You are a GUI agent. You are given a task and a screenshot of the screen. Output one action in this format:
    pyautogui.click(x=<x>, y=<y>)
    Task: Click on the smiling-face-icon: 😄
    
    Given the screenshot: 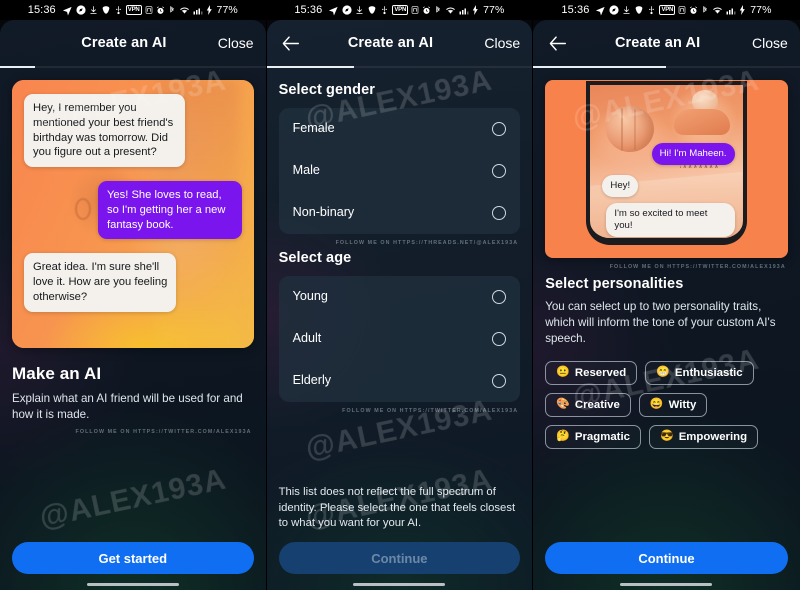 What is the action you would take?
    pyautogui.click(x=656, y=404)
    